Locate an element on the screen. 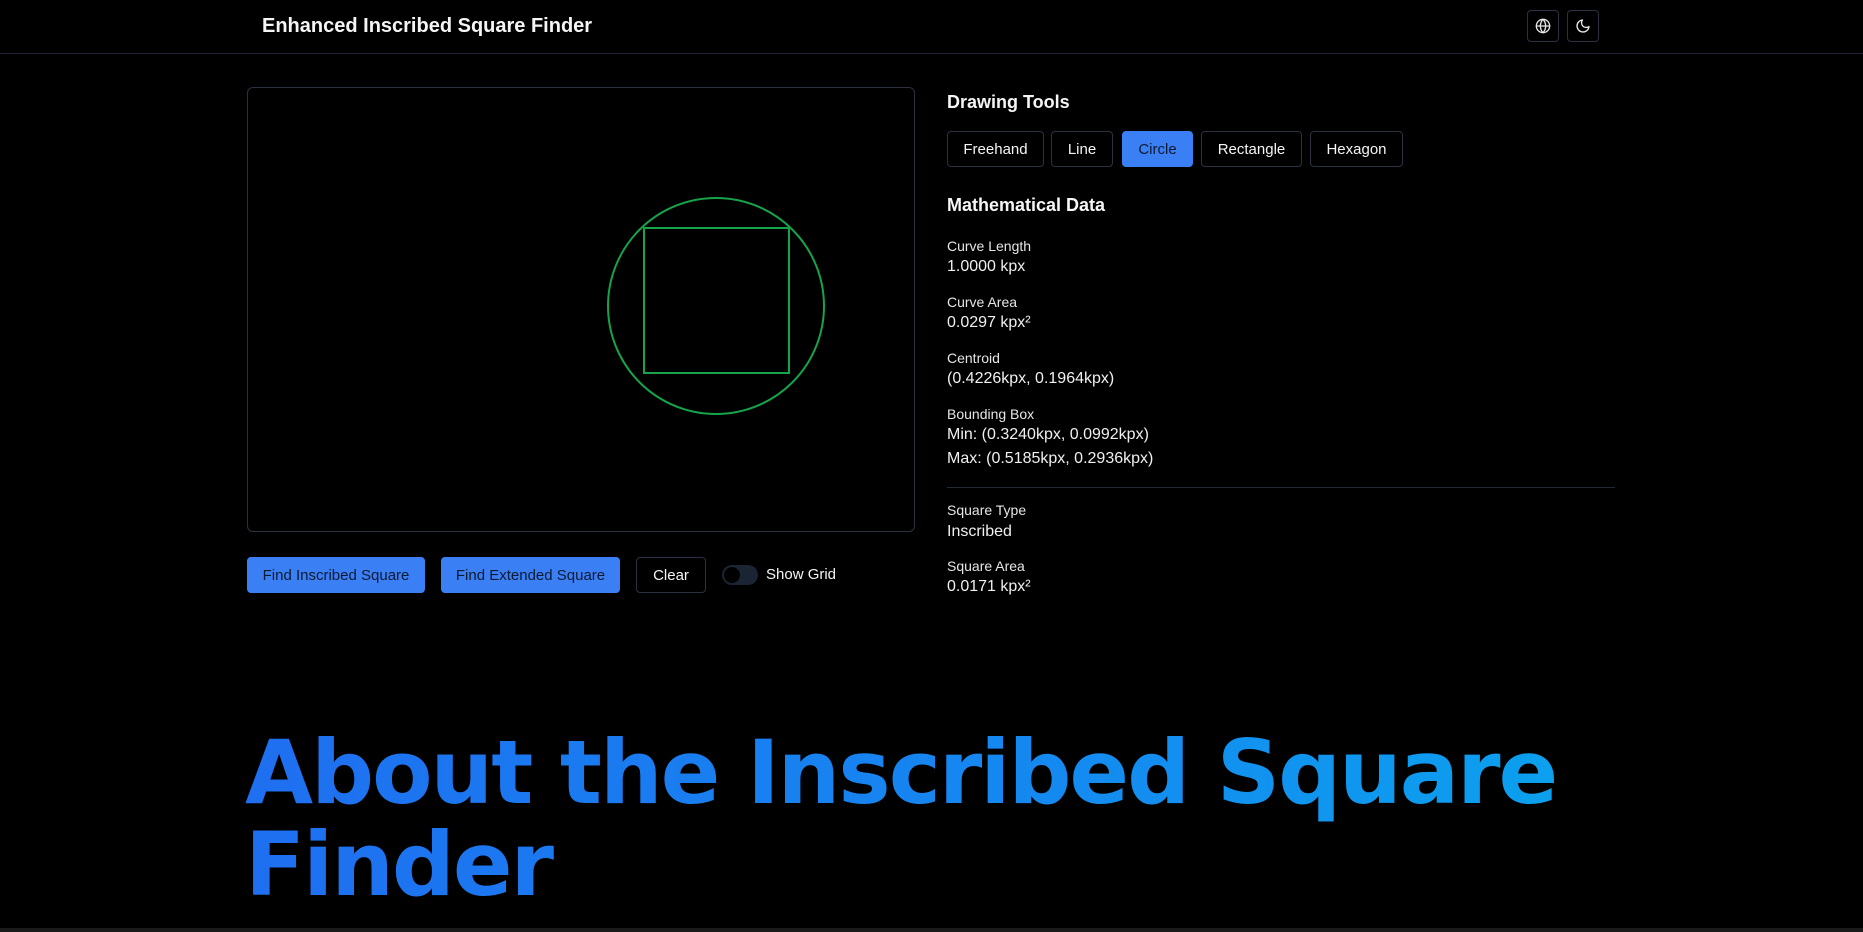 The image size is (1863, 932). square-type-value: Inscribed is located at coordinates (979, 531).